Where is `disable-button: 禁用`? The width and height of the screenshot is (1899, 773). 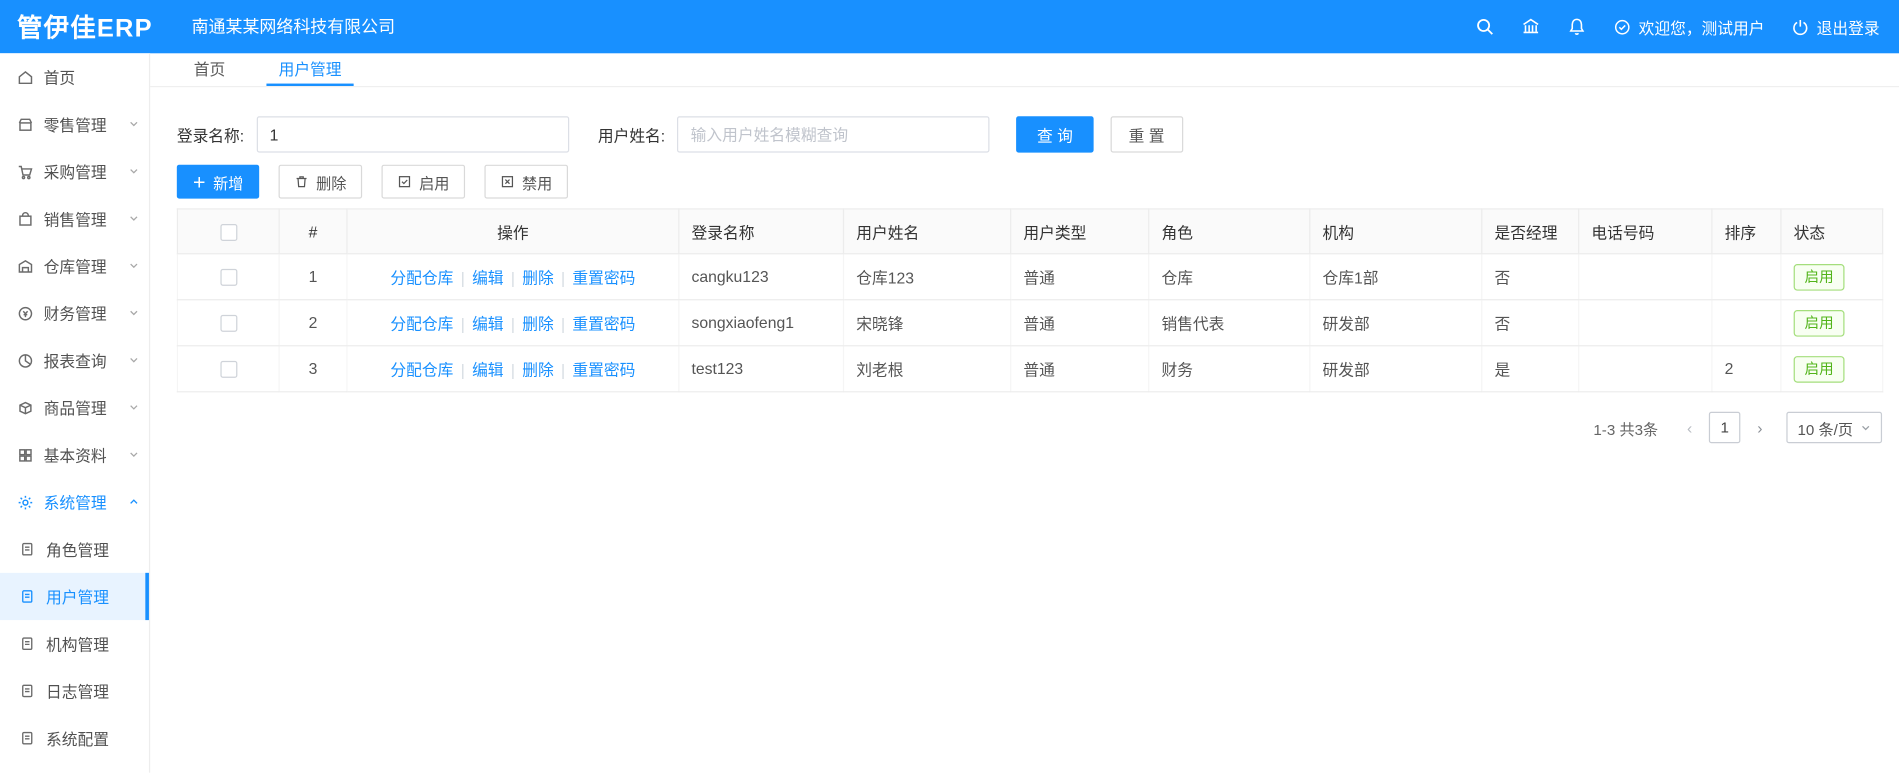 disable-button: 禁用 is located at coordinates (526, 181).